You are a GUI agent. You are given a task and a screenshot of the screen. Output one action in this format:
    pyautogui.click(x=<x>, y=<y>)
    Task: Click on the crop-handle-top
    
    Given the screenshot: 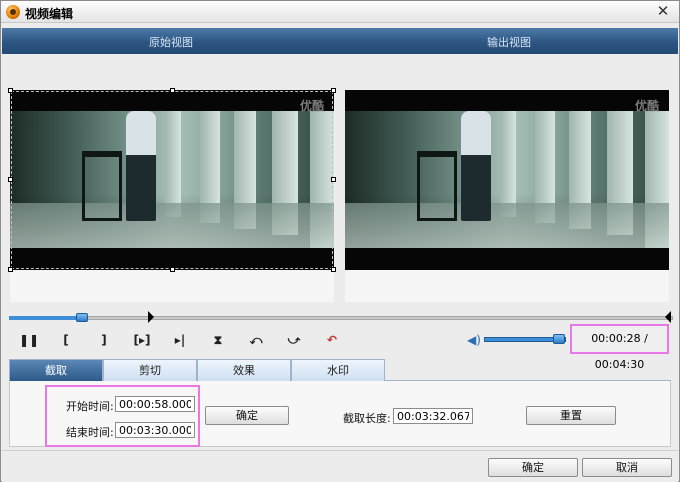 What is the action you would take?
    pyautogui.click(x=172, y=90)
    